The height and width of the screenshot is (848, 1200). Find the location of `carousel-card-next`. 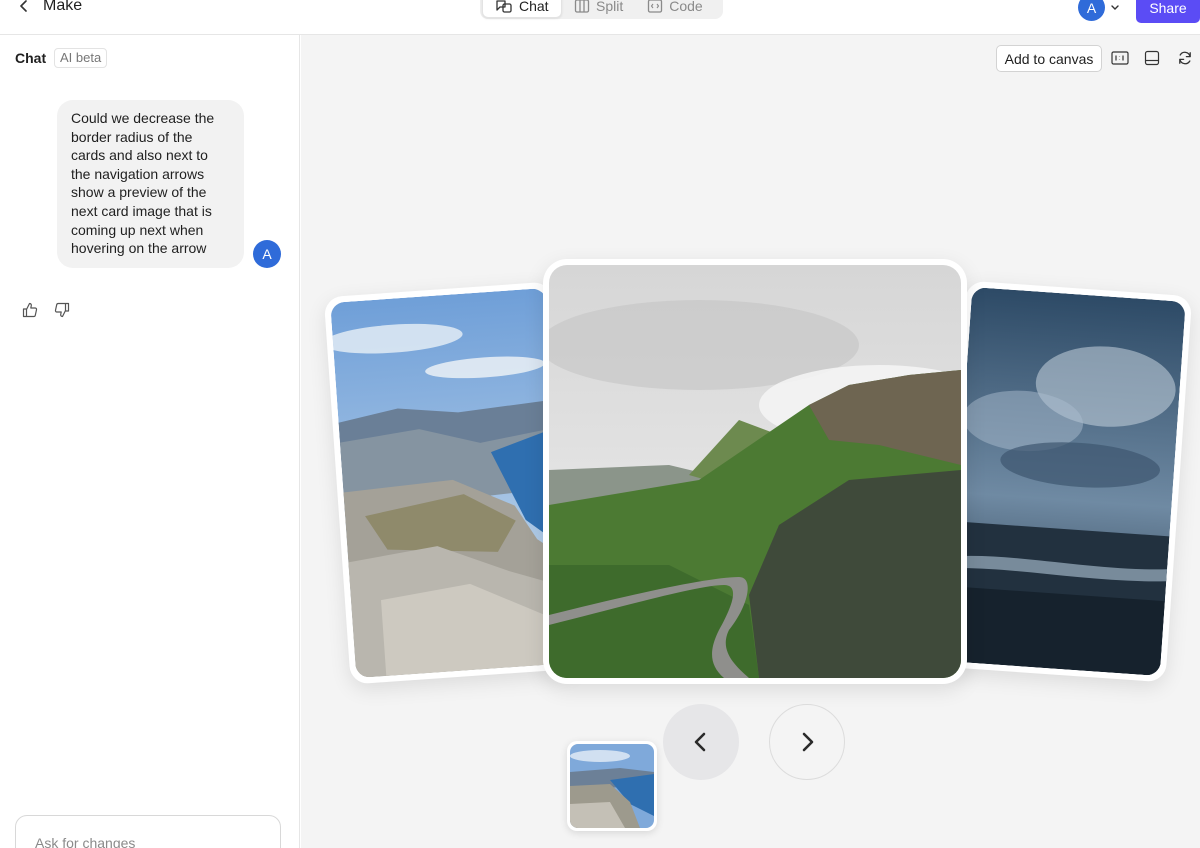

carousel-card-next is located at coordinates (1066, 481).